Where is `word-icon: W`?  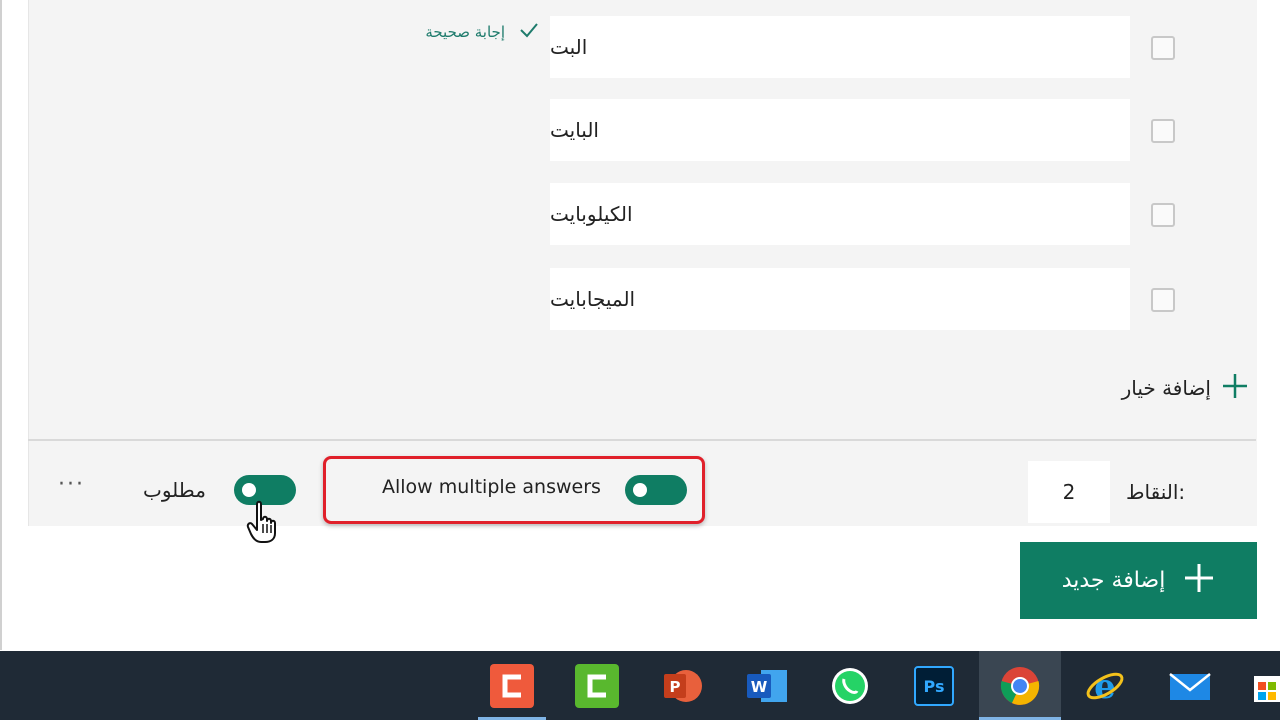 word-icon: W is located at coordinates (767, 686).